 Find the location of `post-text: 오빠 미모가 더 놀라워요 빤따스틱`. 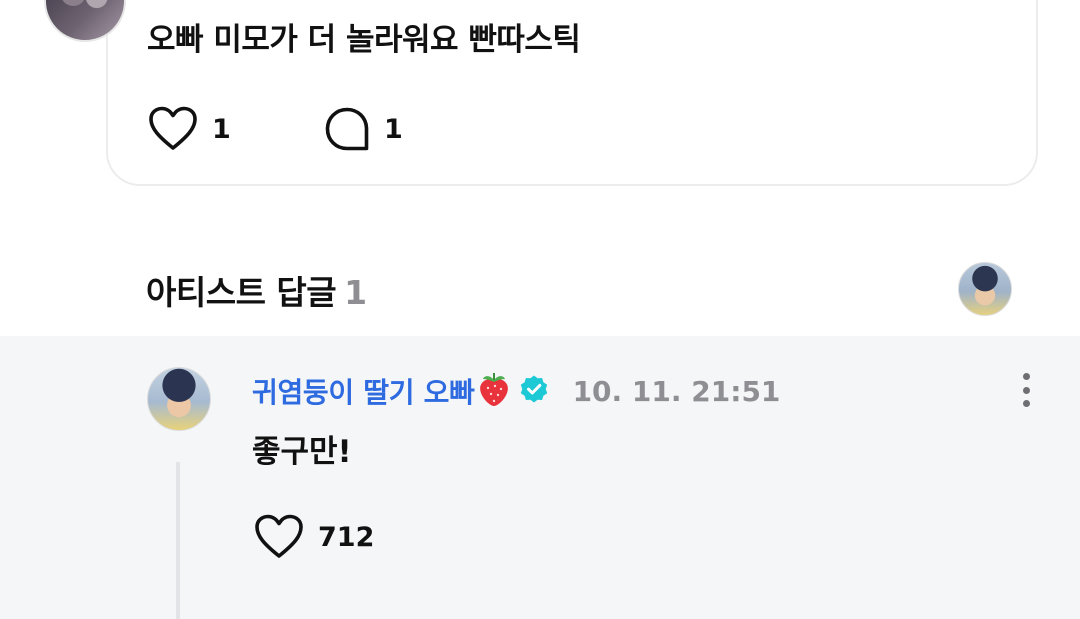

post-text: 오빠 미모가 더 놀라워요 빤따스틱 is located at coordinates (364, 40).